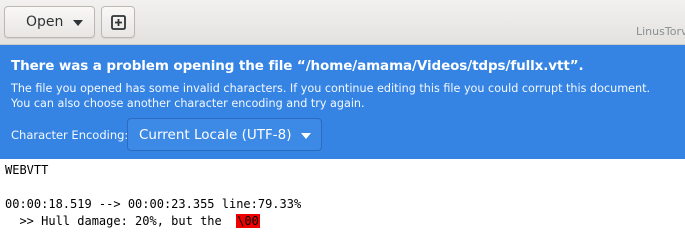 The width and height of the screenshot is (685, 248). What do you see at coordinates (70, 135) in the screenshot?
I see `character-encoding-label: Character Encoding:` at bounding box center [70, 135].